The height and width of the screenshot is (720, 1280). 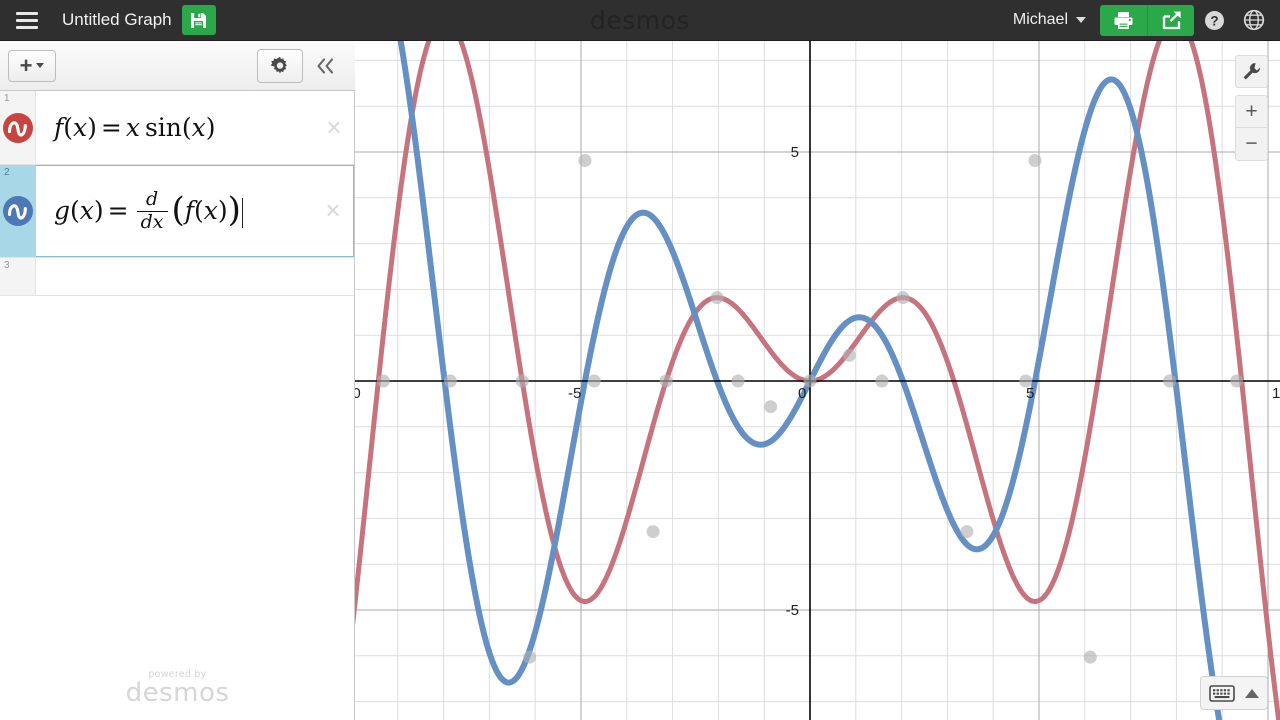 I want to click on app-header: Untitled Graph desmos Michael ?, so click(x=640, y=20).